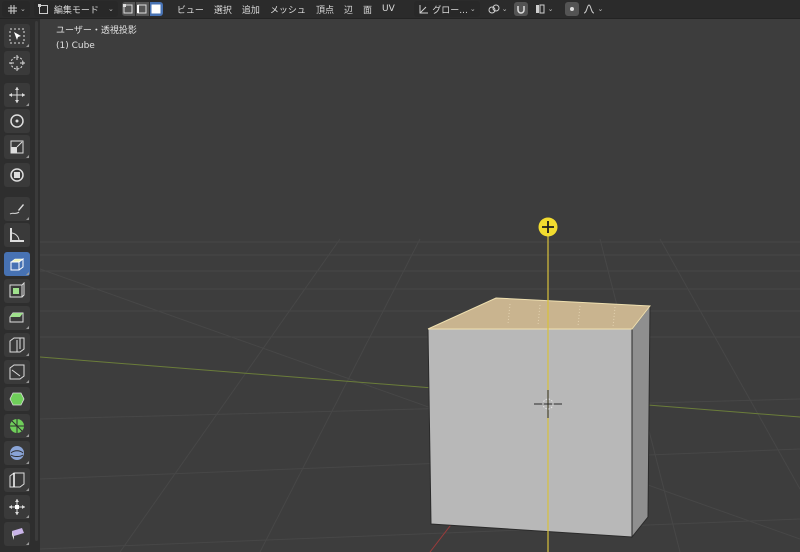  I want to click on tool-shelf-scrollbar, so click(36, 281).